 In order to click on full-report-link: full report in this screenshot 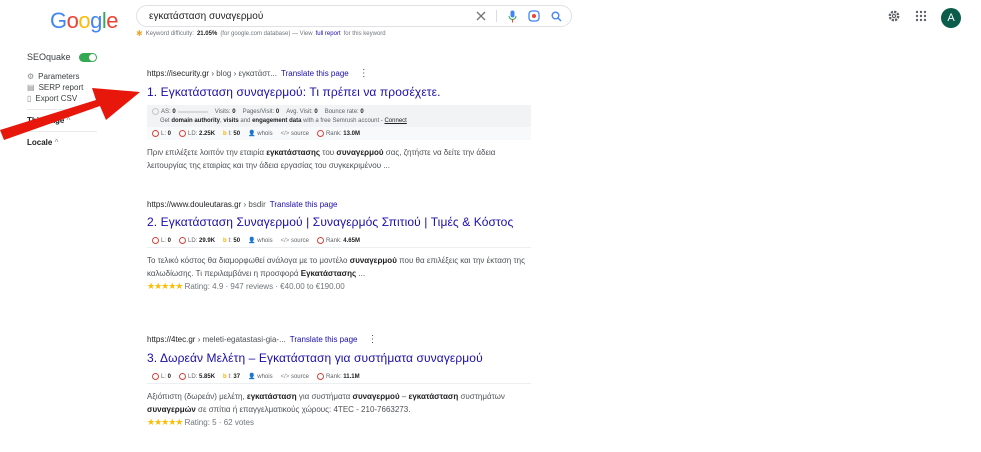, I will do `click(328, 34)`.